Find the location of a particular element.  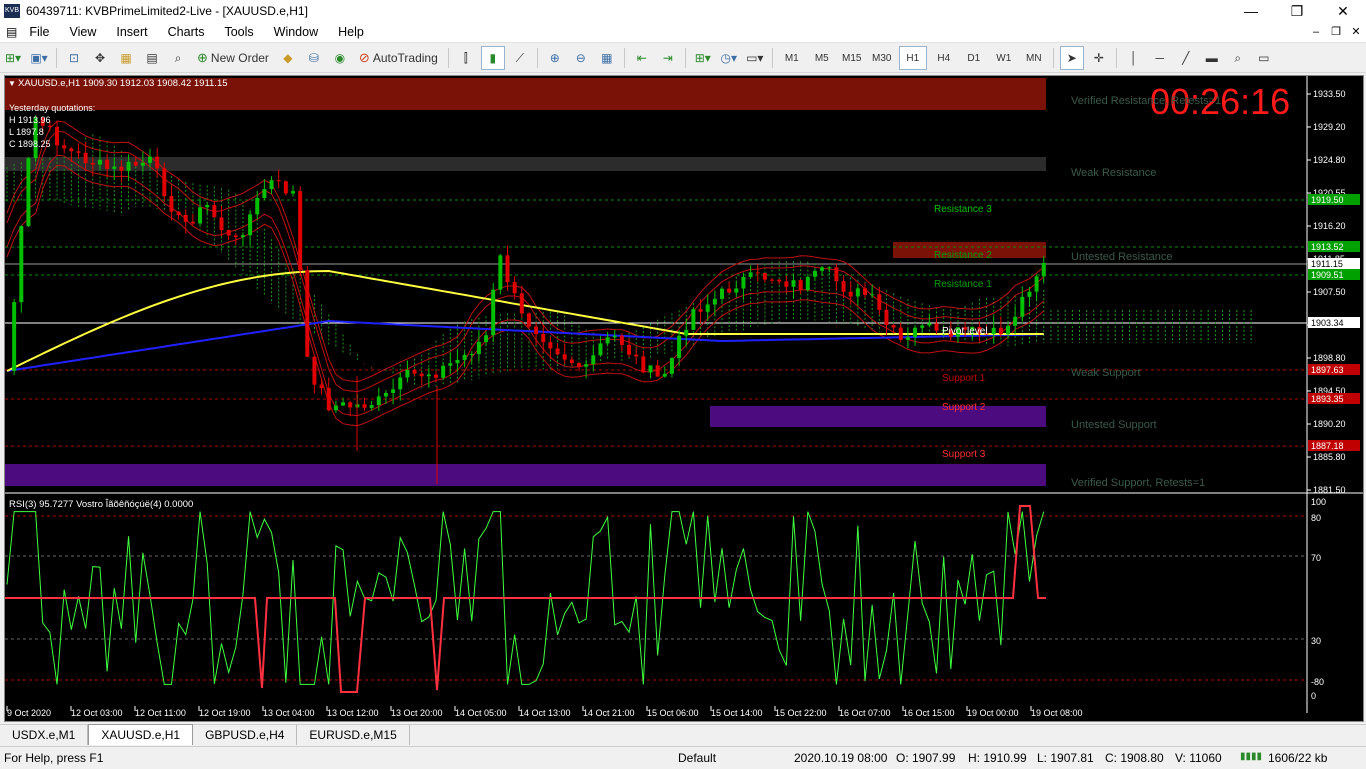

close-button: ✕ is located at coordinates (1343, 11).